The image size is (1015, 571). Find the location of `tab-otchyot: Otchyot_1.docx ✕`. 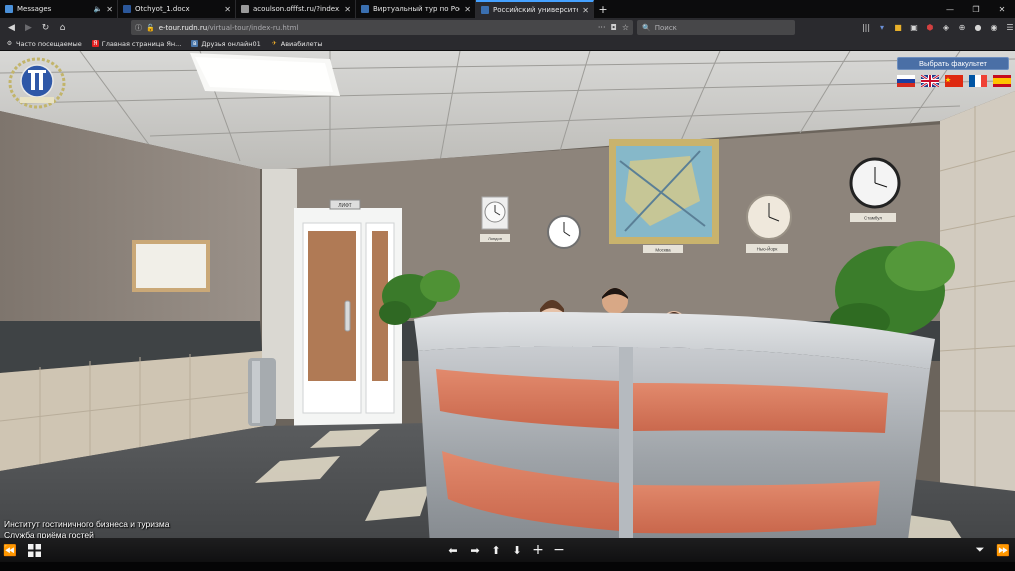

tab-otchyot: Otchyot_1.docx ✕ is located at coordinates (177, 9).